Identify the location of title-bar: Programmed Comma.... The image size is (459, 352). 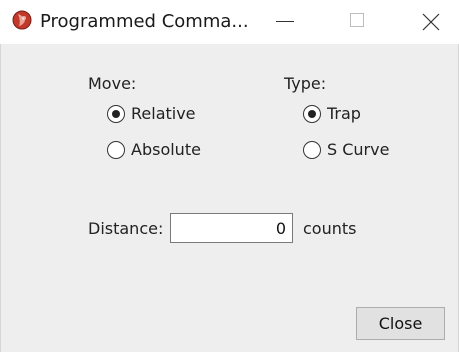
(229, 22).